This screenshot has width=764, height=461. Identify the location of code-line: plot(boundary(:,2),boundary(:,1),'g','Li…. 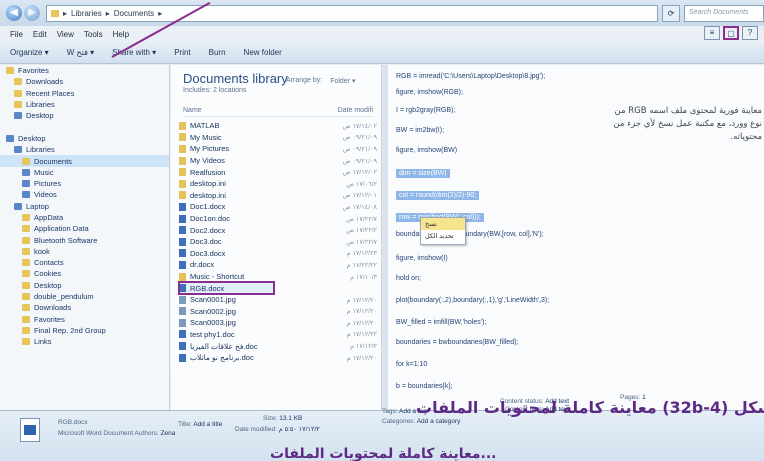
(472, 300).